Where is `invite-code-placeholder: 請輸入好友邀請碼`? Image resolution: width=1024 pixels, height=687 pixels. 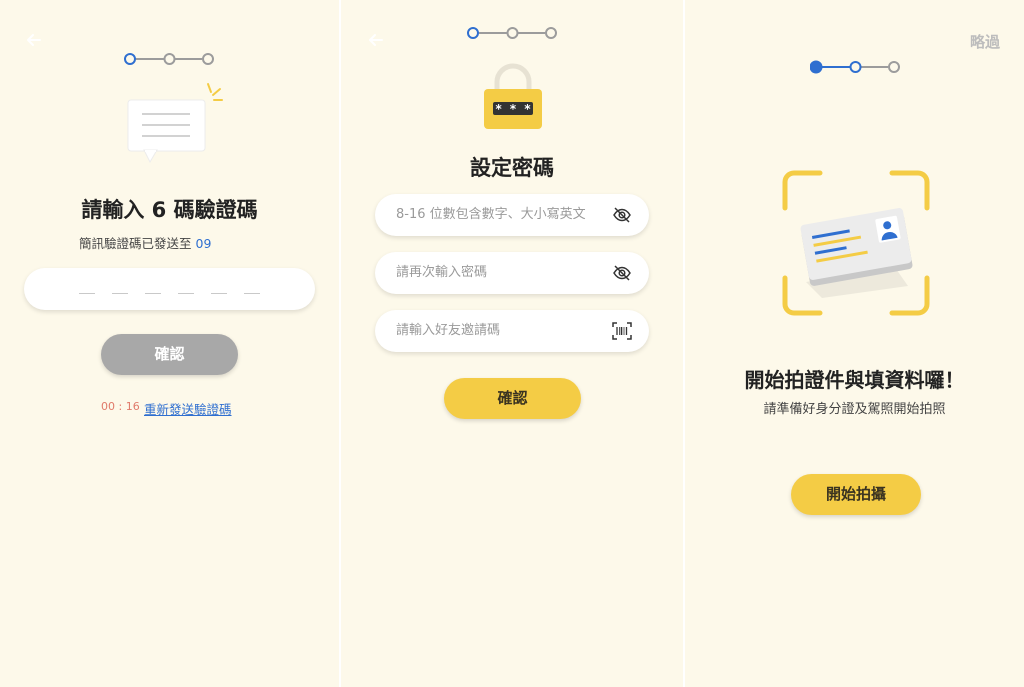 invite-code-placeholder: 請輸入好友邀請碼 is located at coordinates (448, 330).